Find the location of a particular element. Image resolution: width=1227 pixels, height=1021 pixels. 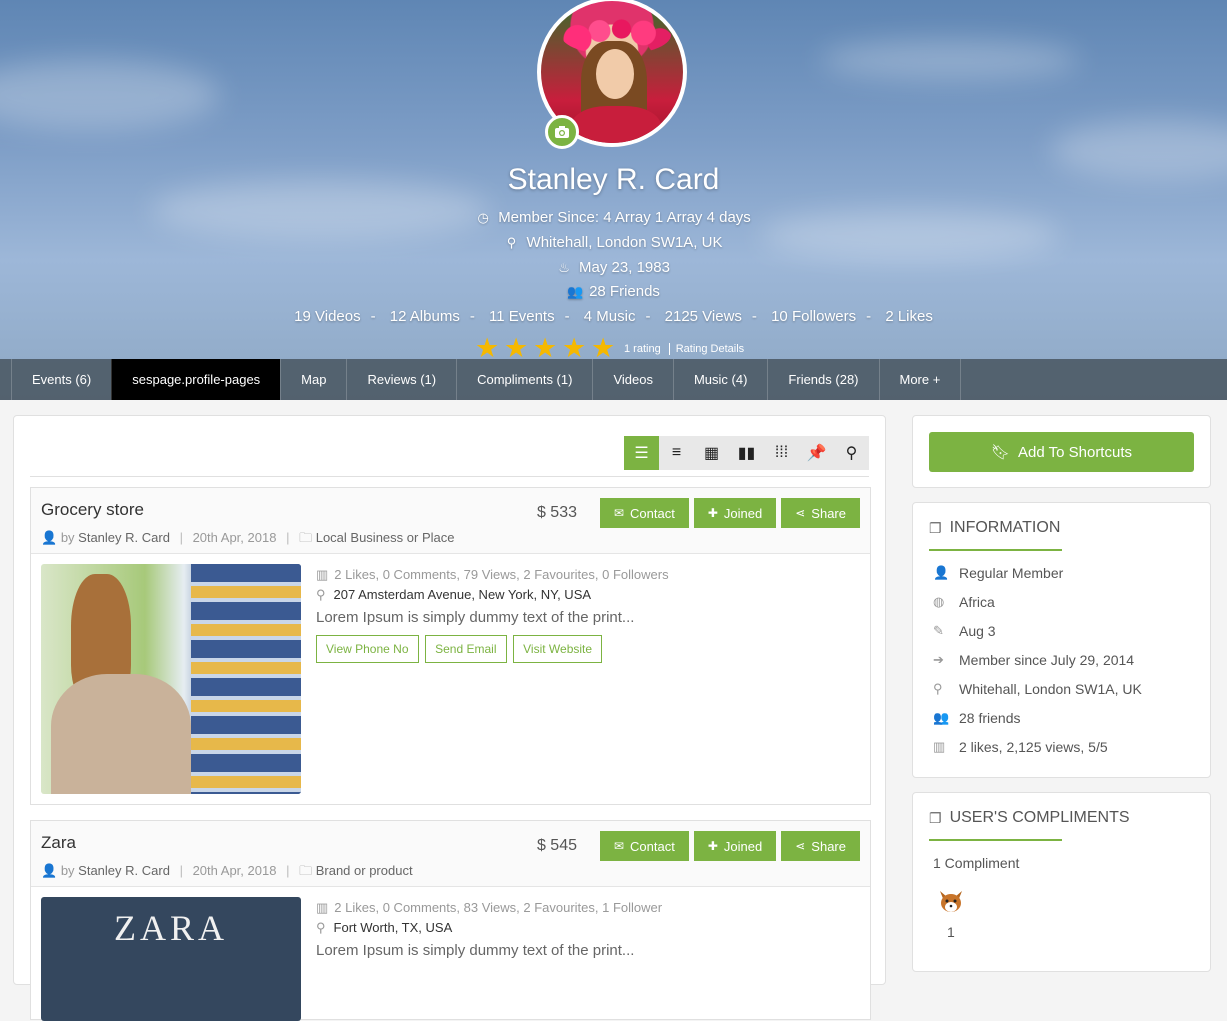

grid-view-button: ▦ is located at coordinates (711, 453).